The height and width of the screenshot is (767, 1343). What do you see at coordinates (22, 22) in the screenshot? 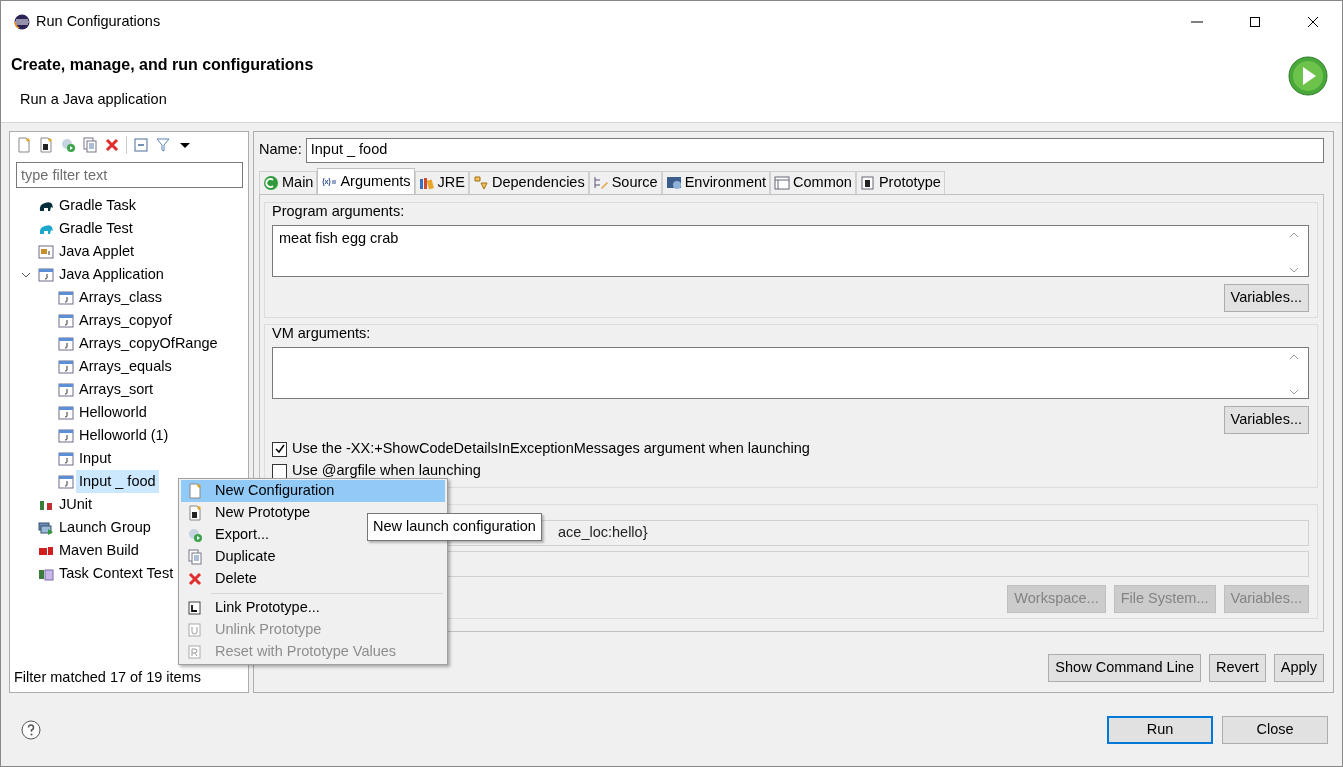
I see `app-logo-icon` at bounding box center [22, 22].